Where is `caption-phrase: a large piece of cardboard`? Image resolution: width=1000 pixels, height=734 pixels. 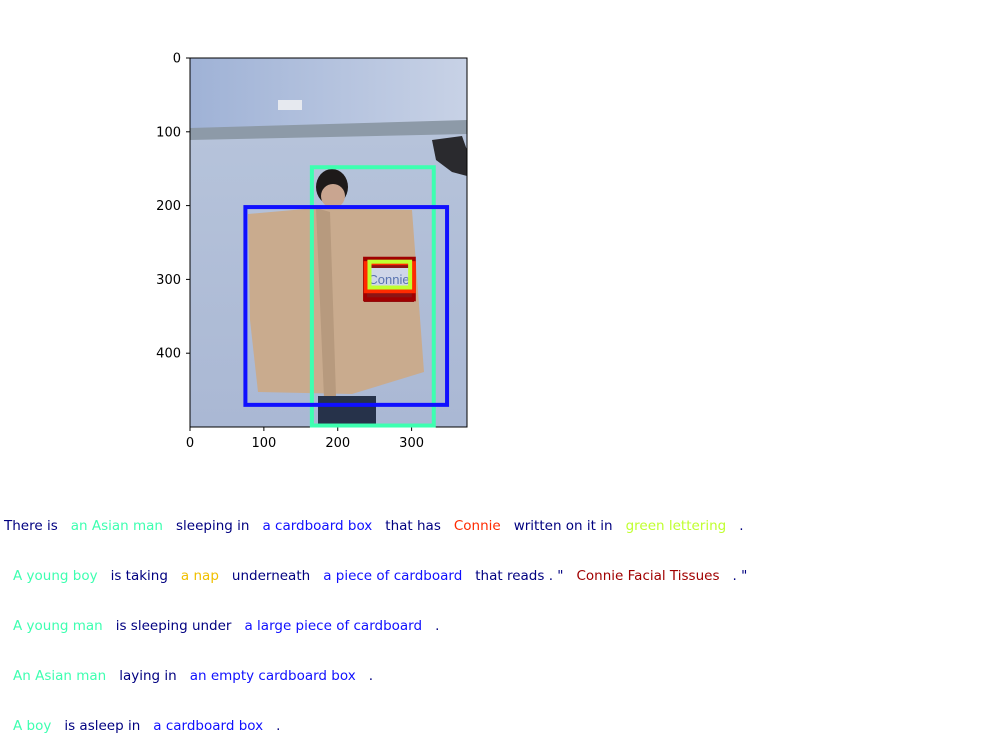 caption-phrase: a large piece of cardboard is located at coordinates (333, 626).